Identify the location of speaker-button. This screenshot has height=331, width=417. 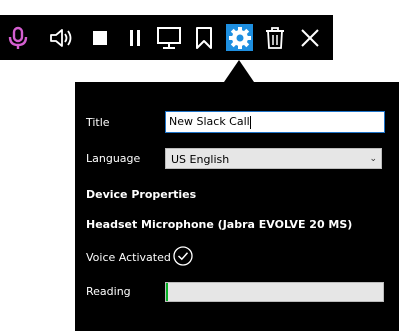
(61, 37).